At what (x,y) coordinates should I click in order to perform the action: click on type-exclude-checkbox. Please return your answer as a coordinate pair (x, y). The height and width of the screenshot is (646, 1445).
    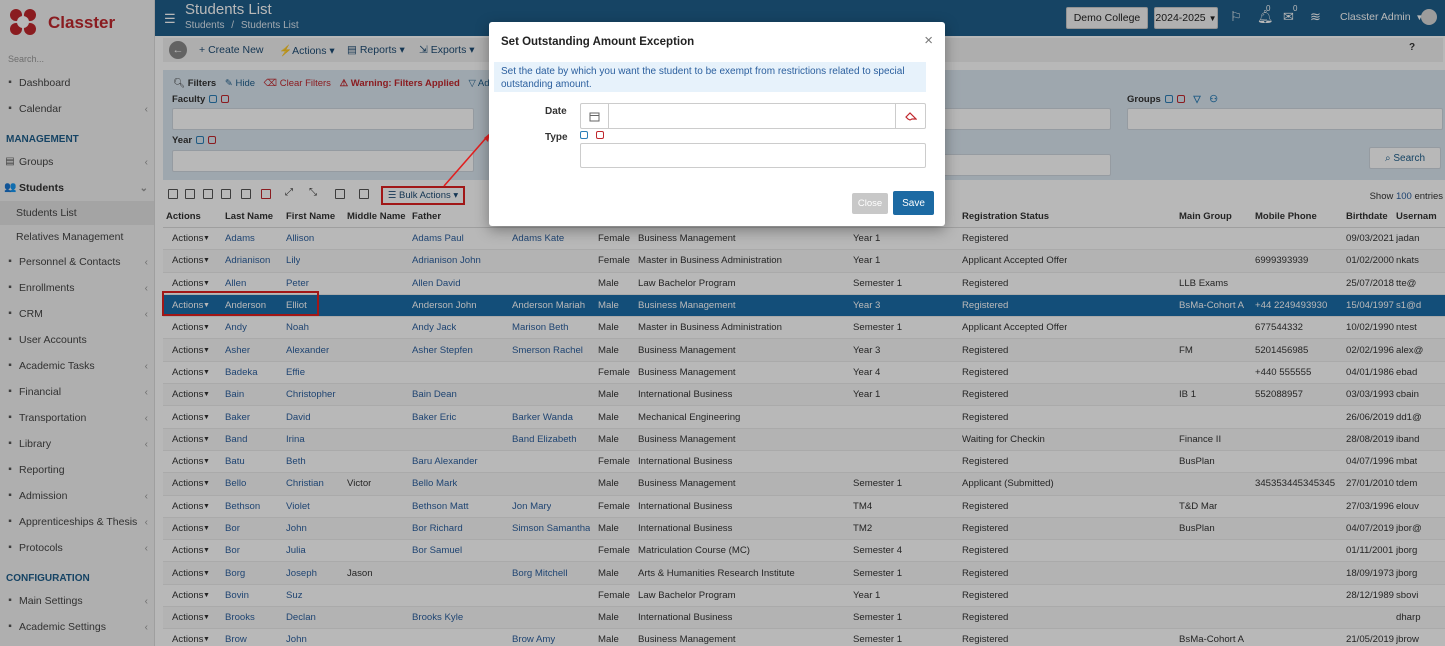
    Looking at the image, I should click on (600, 135).